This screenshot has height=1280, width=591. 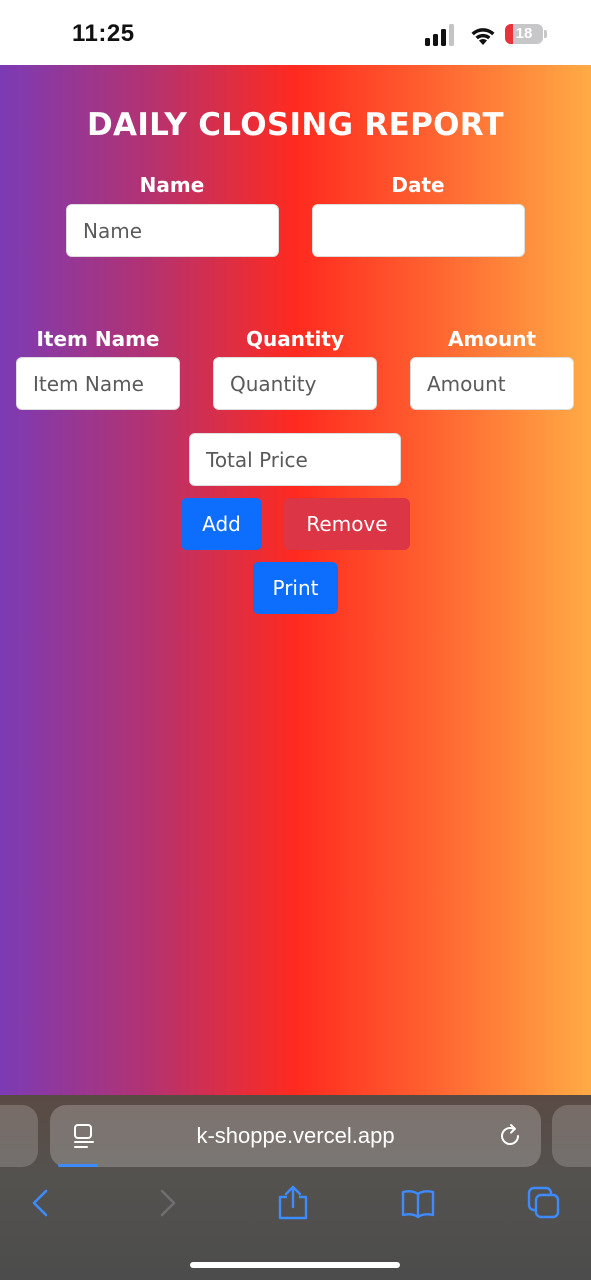 What do you see at coordinates (295, 125) in the screenshot?
I see `page-title: DAILY CLOSING REPORT` at bounding box center [295, 125].